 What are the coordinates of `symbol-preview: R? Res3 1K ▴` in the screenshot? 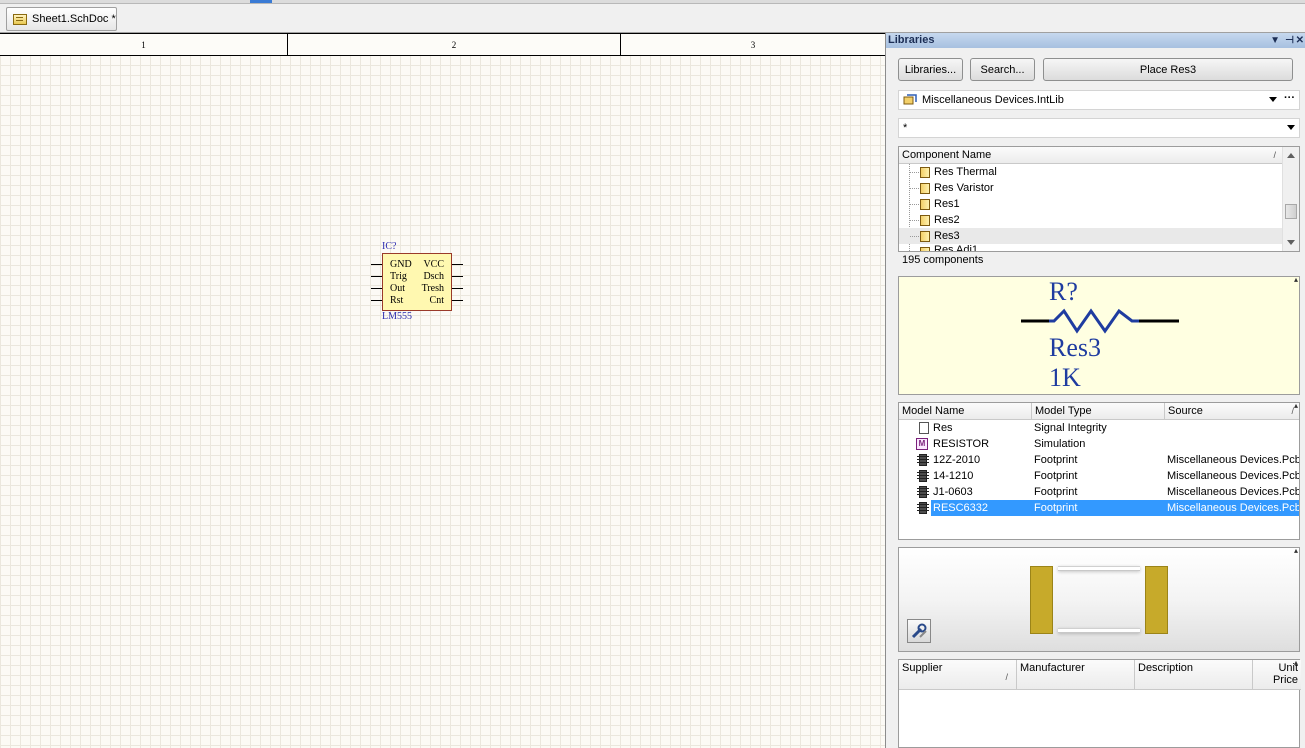 It's located at (1099, 335).